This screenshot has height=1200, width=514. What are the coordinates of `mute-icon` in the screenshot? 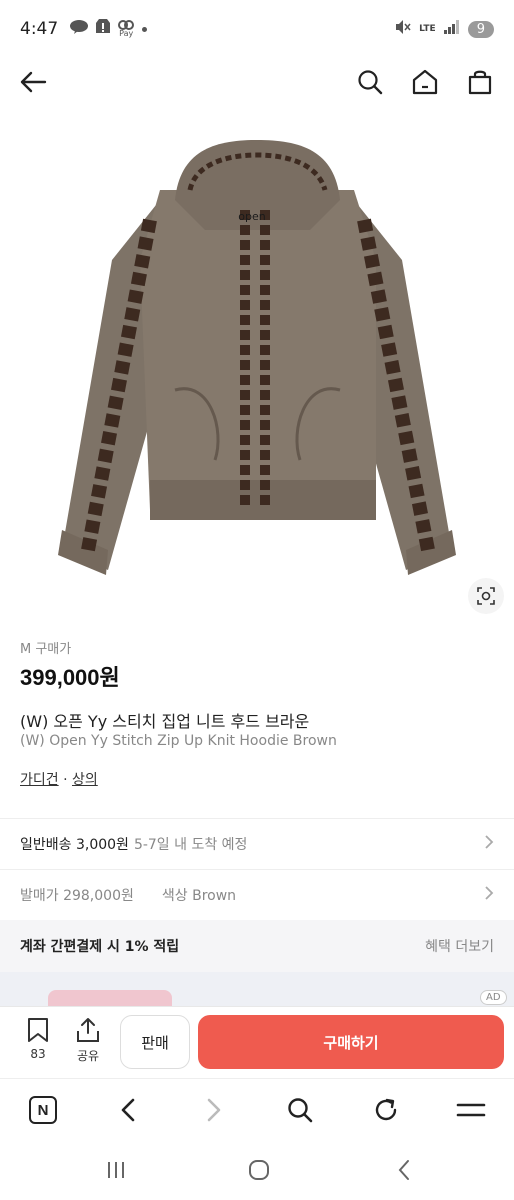 It's located at (403, 29).